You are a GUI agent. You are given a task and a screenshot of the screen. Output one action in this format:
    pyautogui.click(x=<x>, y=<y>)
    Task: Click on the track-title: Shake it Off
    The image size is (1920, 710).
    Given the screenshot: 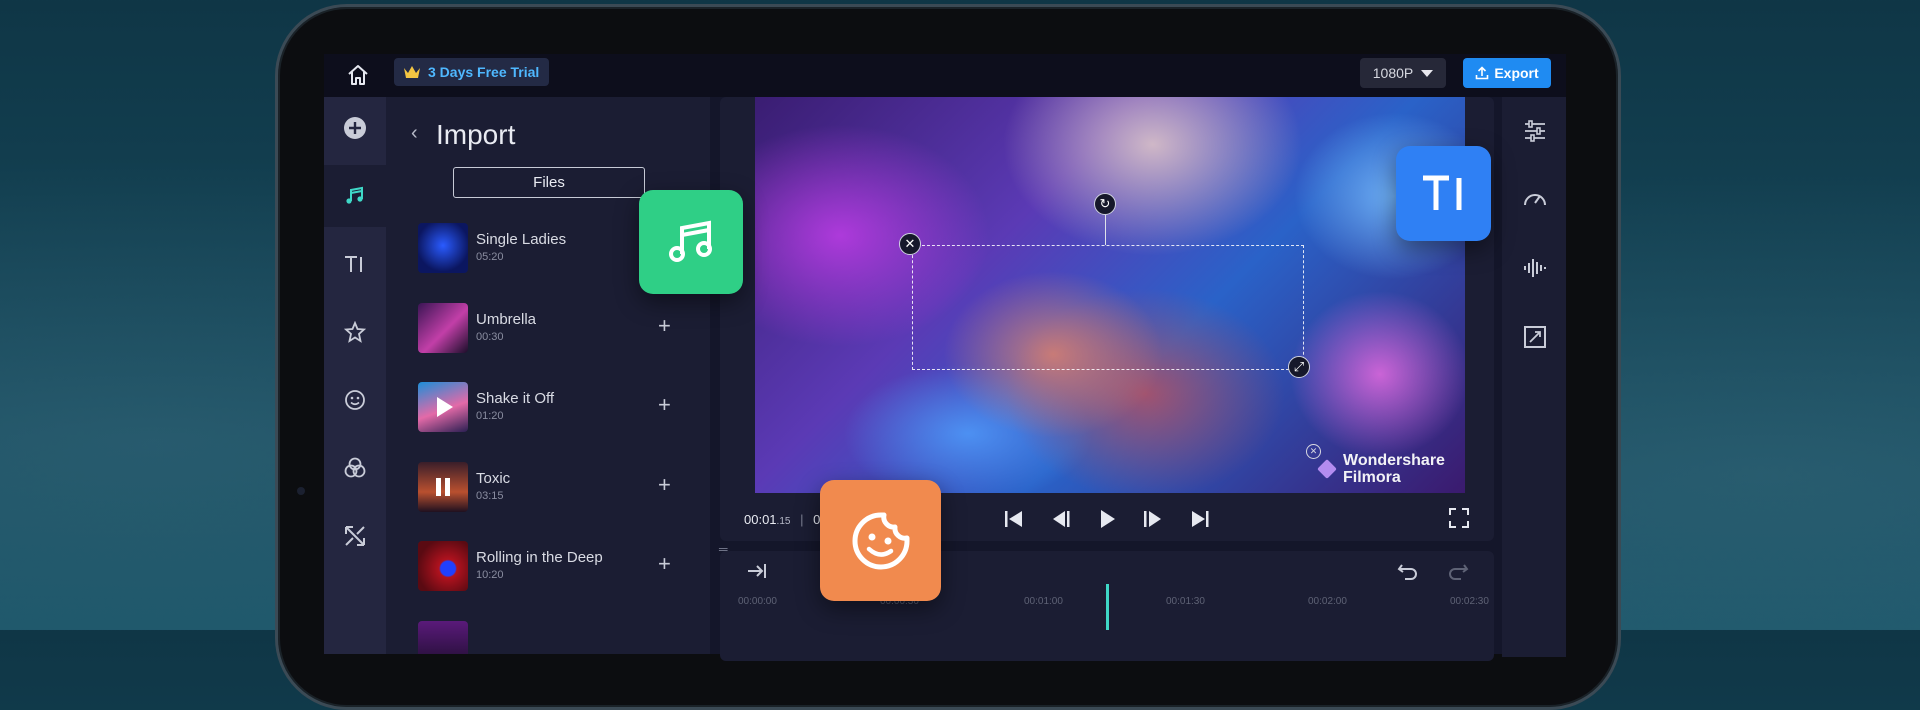 What is the action you would take?
    pyautogui.click(x=515, y=398)
    